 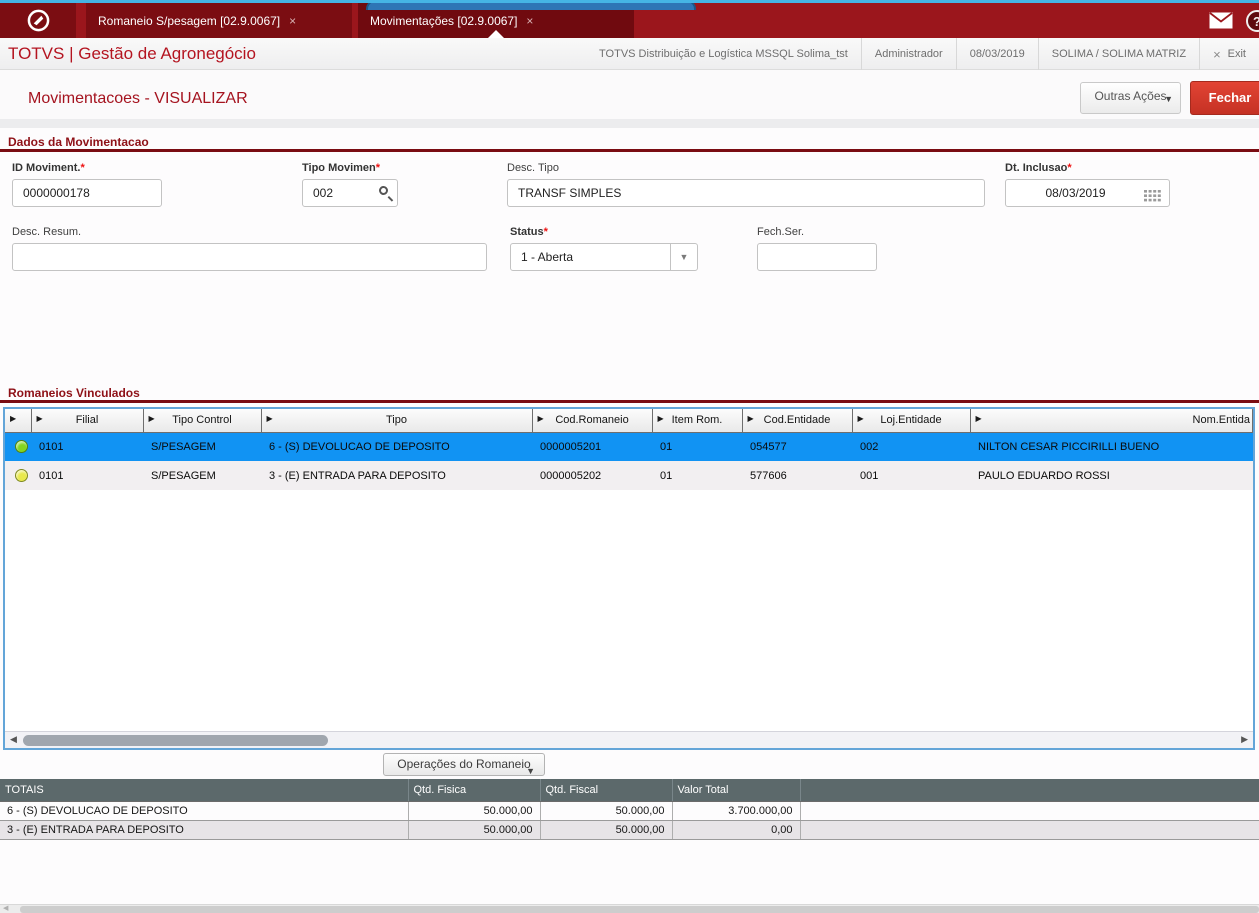 What do you see at coordinates (396, 475) in the screenshot?
I see `cell-tipo: 3 - (E) ENTRADA PARA DEPOSITO` at bounding box center [396, 475].